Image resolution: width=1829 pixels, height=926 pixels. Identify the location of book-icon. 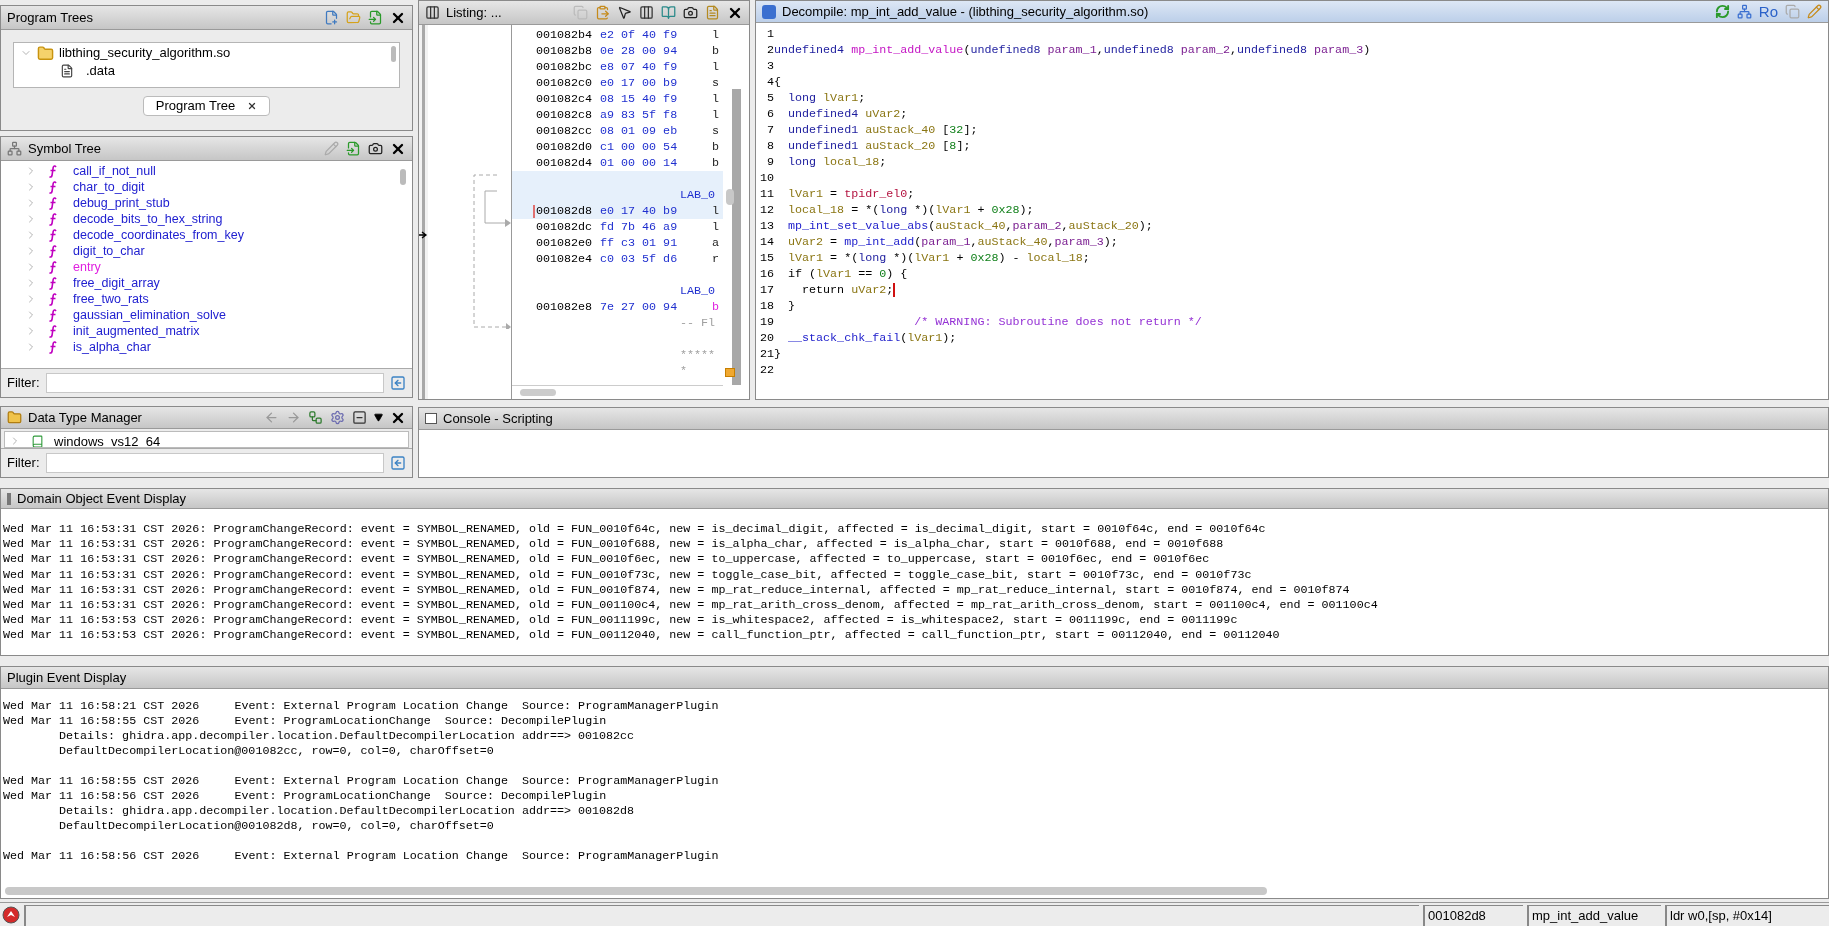
(668, 12).